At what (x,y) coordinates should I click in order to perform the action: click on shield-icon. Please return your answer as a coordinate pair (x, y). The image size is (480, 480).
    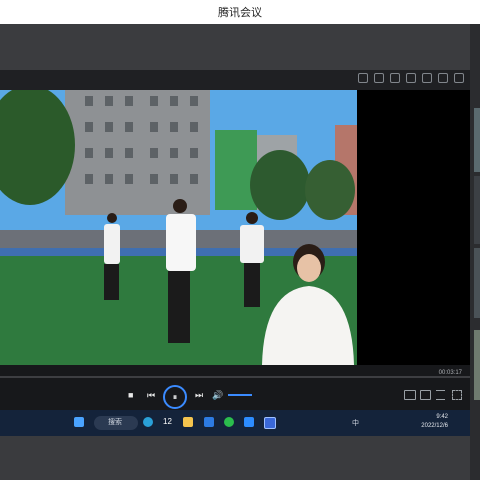
    Looking at the image, I should click on (363, 78).